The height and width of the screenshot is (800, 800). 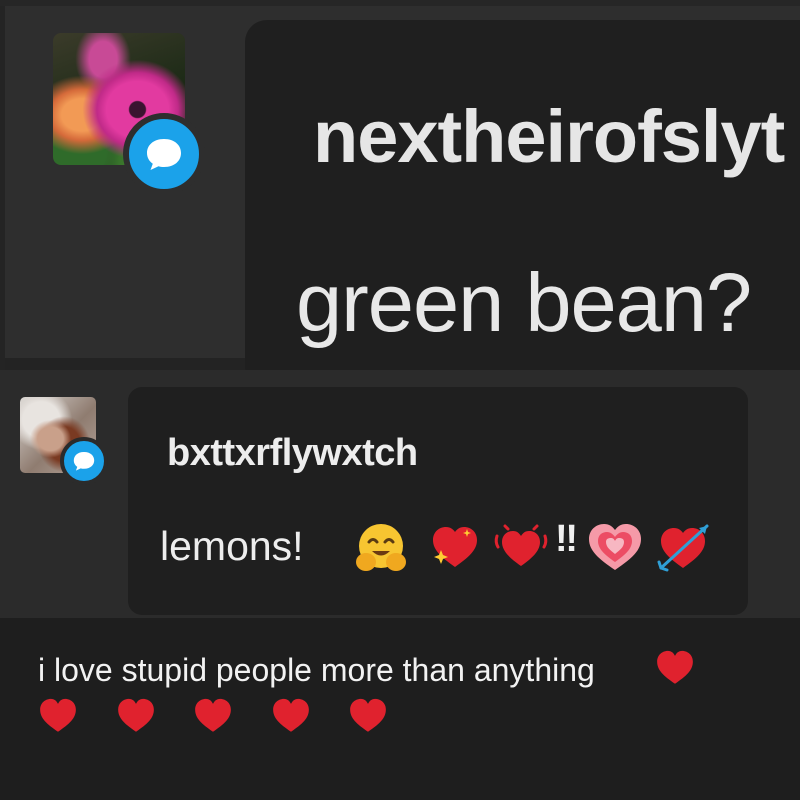 I want to click on comment-username: bxttxrflywxtch, so click(x=292, y=453).